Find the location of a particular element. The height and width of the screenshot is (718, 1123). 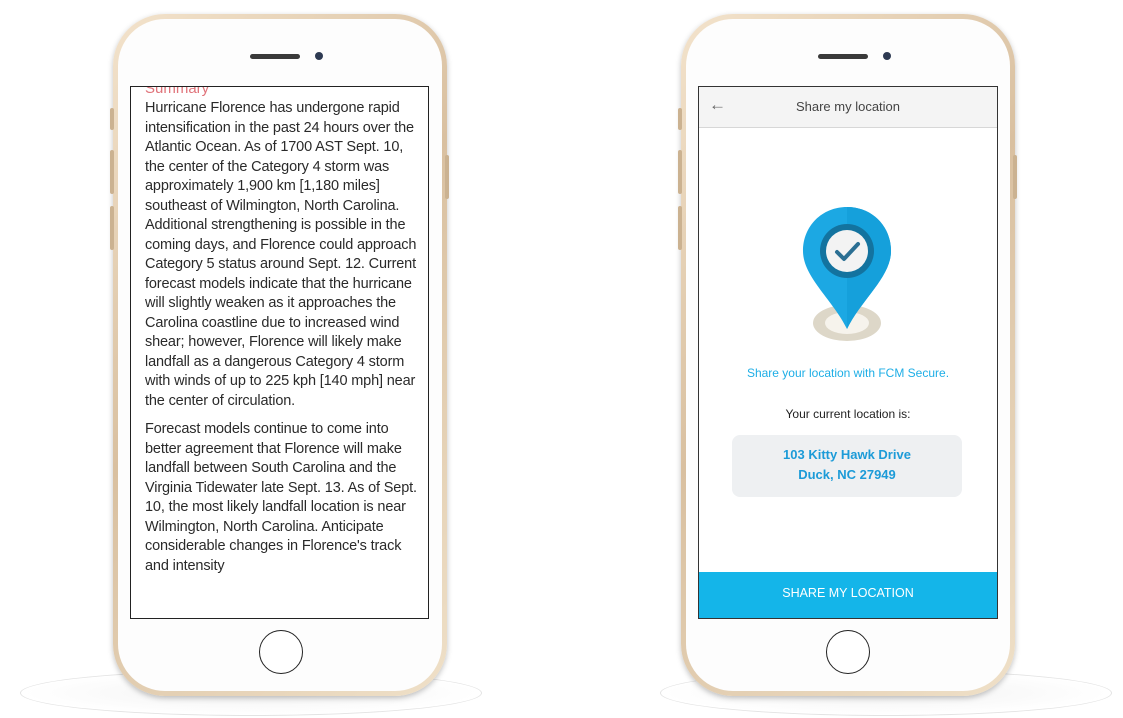

address-card: 103 Kitty Hawk Drive Duck, NC 27949 is located at coordinates (847, 466).